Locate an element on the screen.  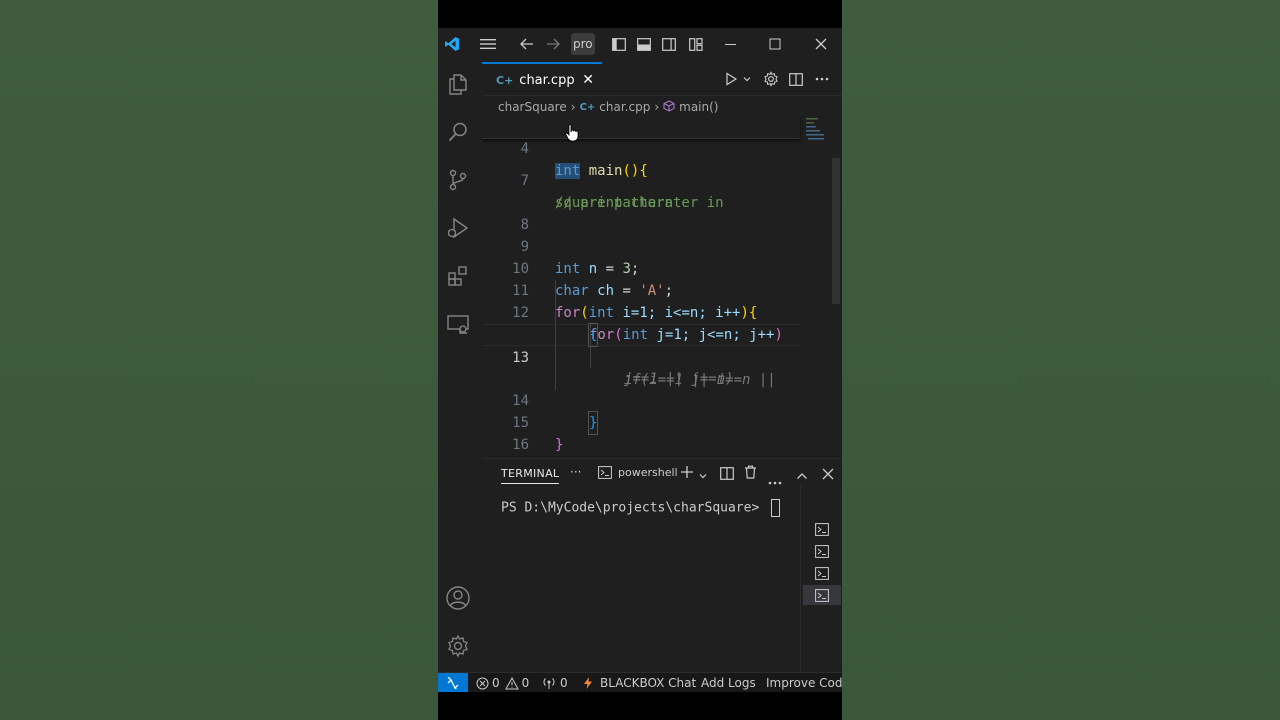
function-name: main is located at coordinates (605, 171).